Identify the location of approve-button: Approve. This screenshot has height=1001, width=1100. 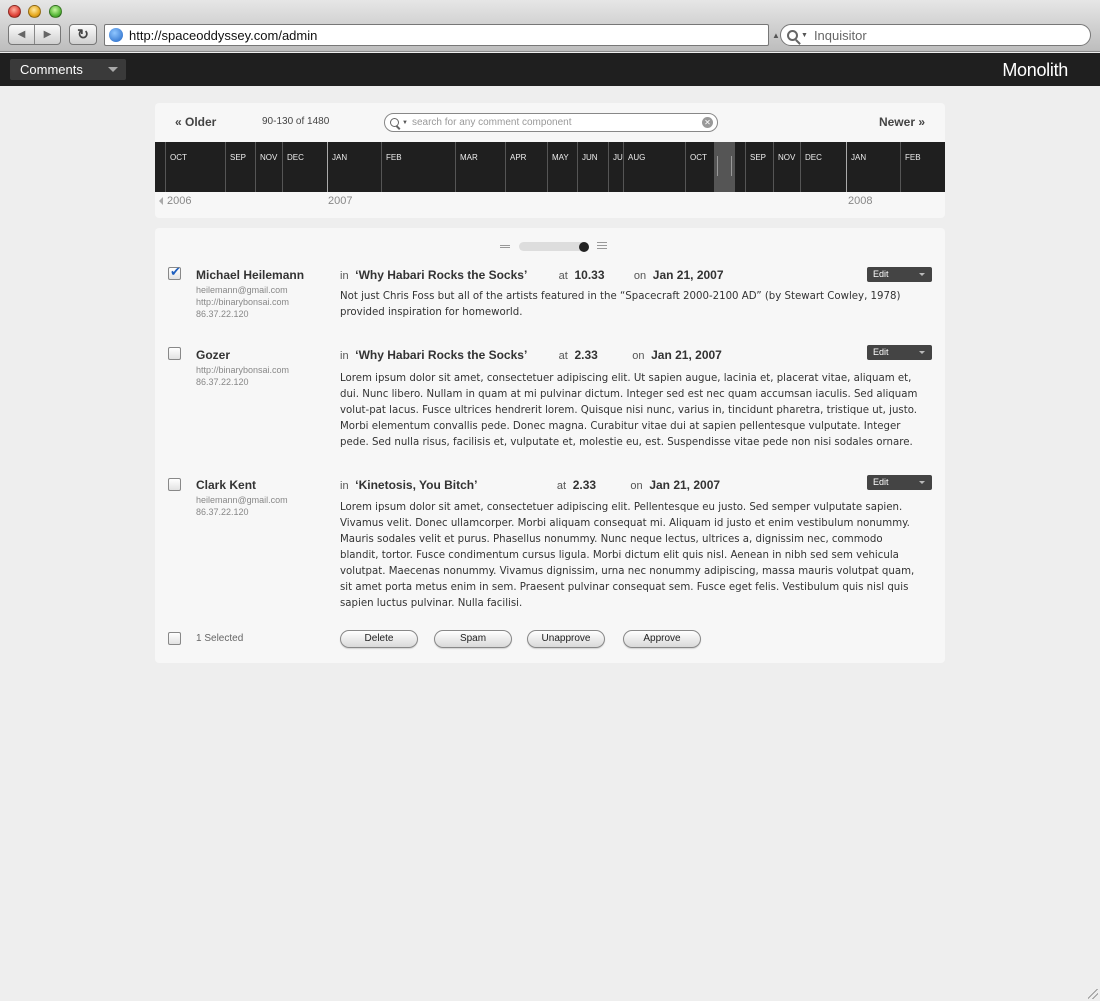
(662, 639).